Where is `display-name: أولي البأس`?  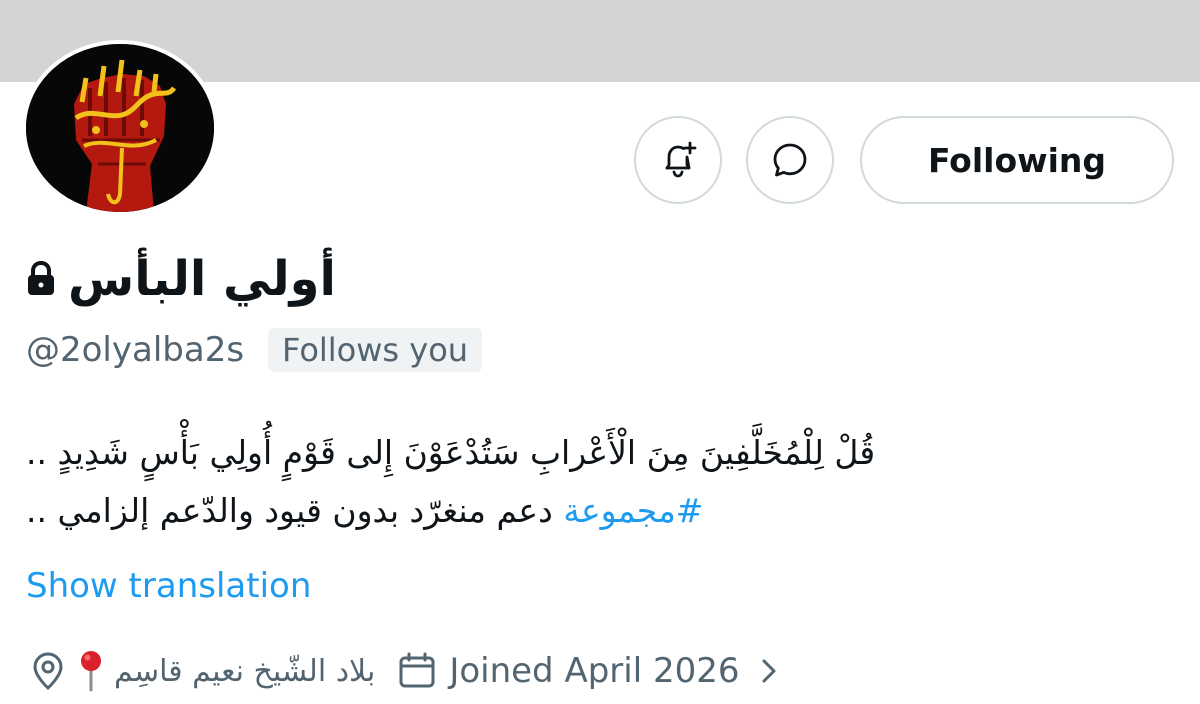
display-name: أولي البأس is located at coordinates (202, 279).